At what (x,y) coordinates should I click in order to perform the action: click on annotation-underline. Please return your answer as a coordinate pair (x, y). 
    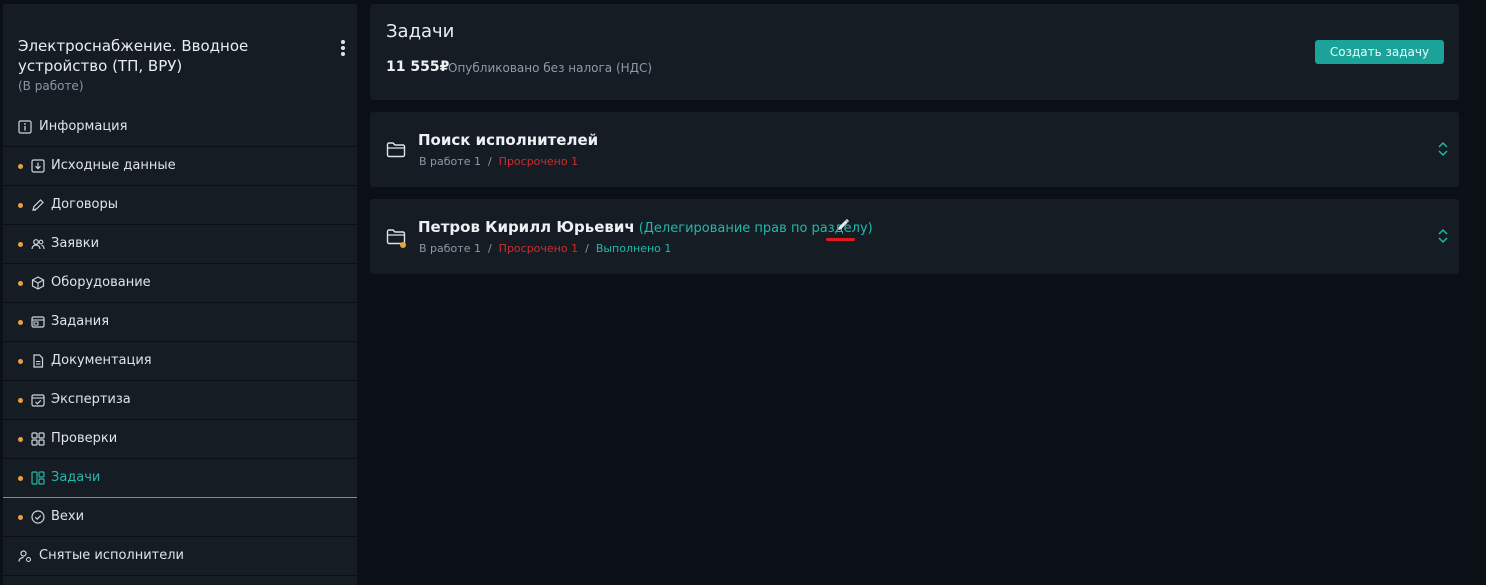
    Looking at the image, I should click on (840, 239).